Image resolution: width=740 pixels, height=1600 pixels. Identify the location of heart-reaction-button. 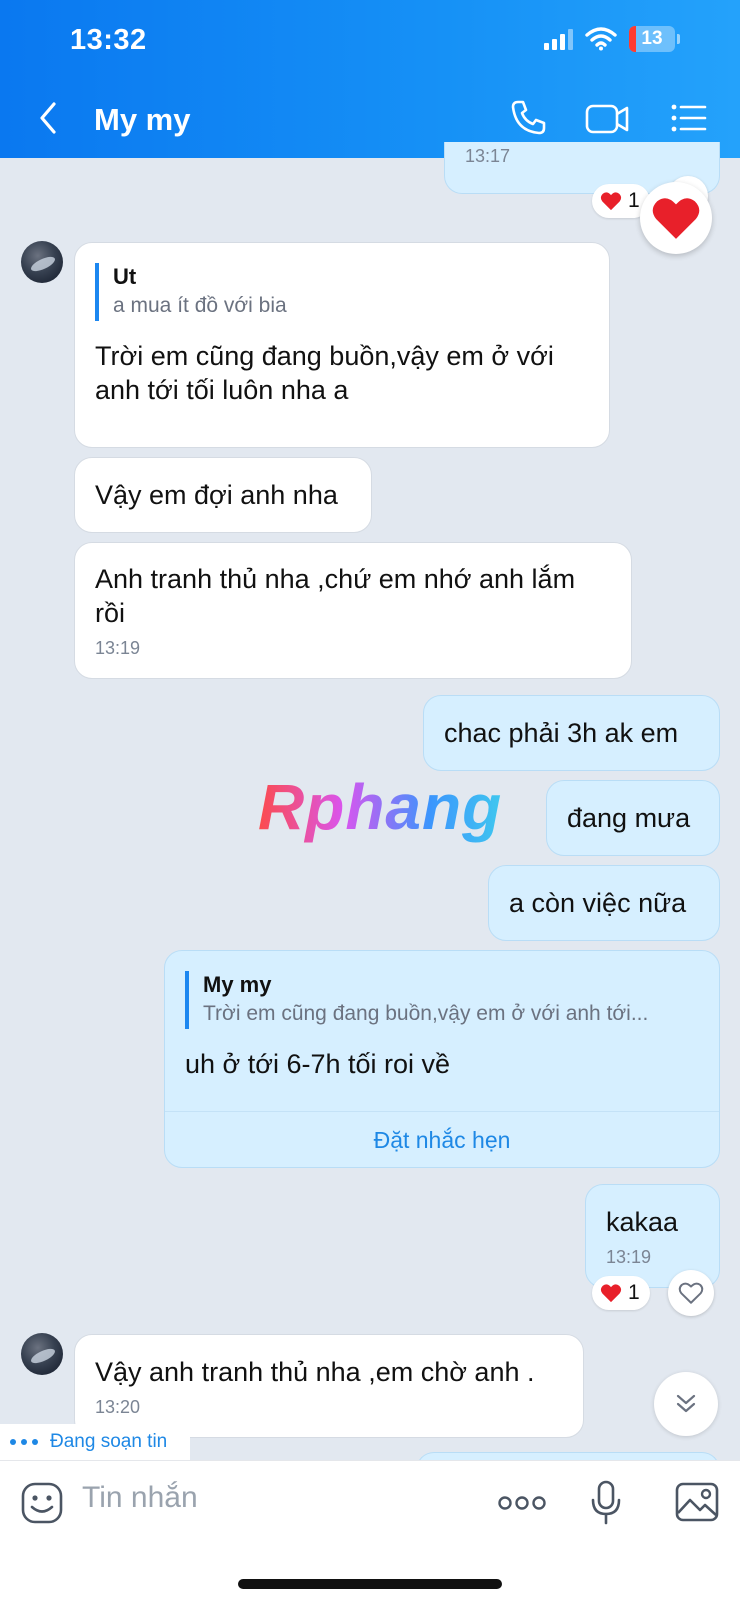
(676, 218).